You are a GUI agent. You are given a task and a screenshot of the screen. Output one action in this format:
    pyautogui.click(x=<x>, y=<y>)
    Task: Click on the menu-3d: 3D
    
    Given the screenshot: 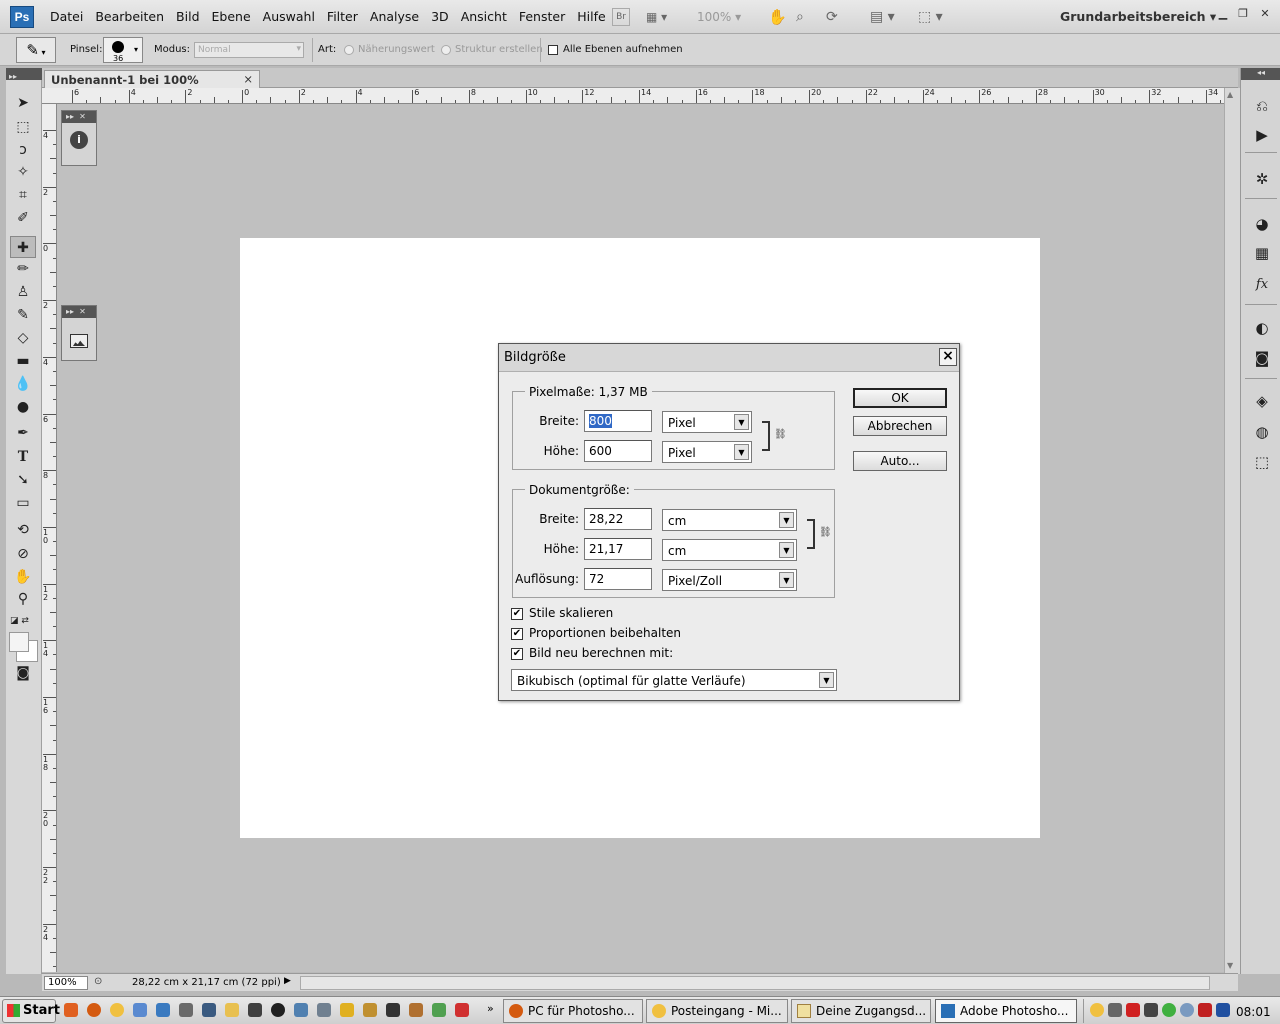 What is the action you would take?
    pyautogui.click(x=440, y=16)
    